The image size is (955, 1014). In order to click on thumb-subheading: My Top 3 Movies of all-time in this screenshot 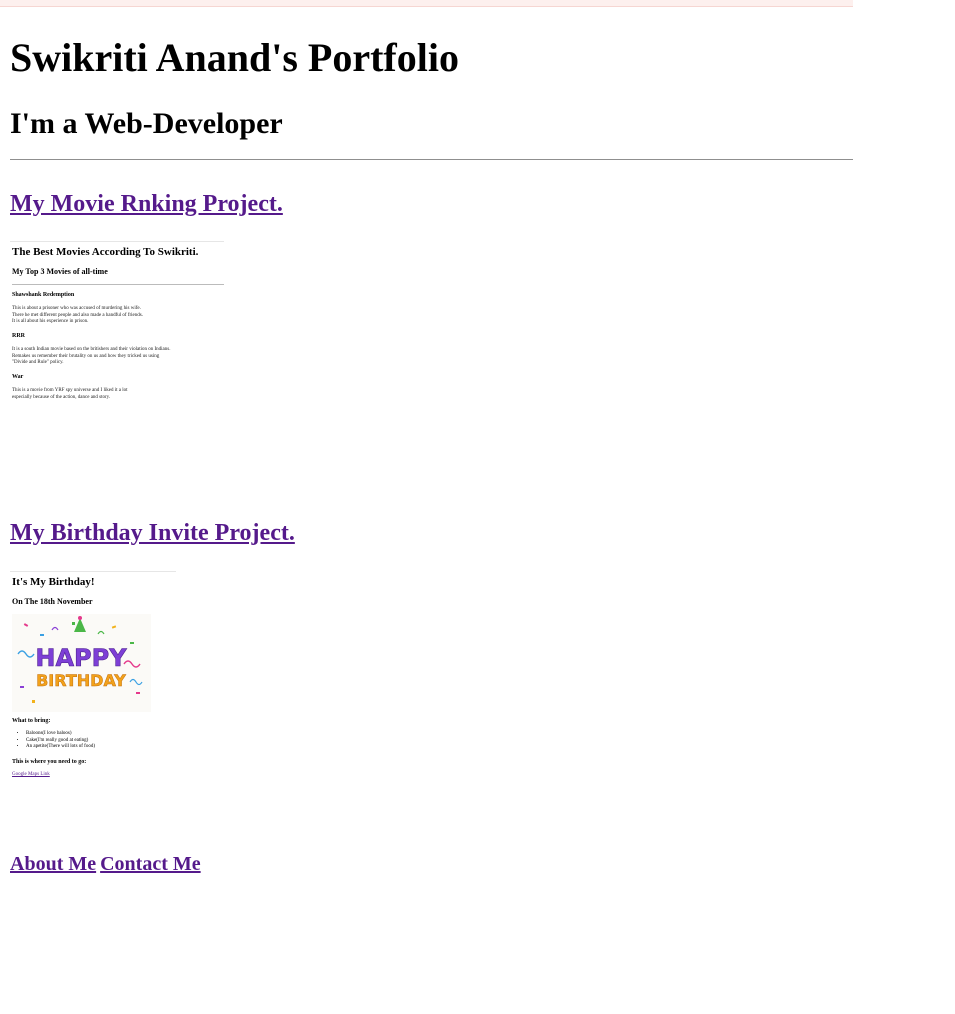, I will do `click(60, 271)`.